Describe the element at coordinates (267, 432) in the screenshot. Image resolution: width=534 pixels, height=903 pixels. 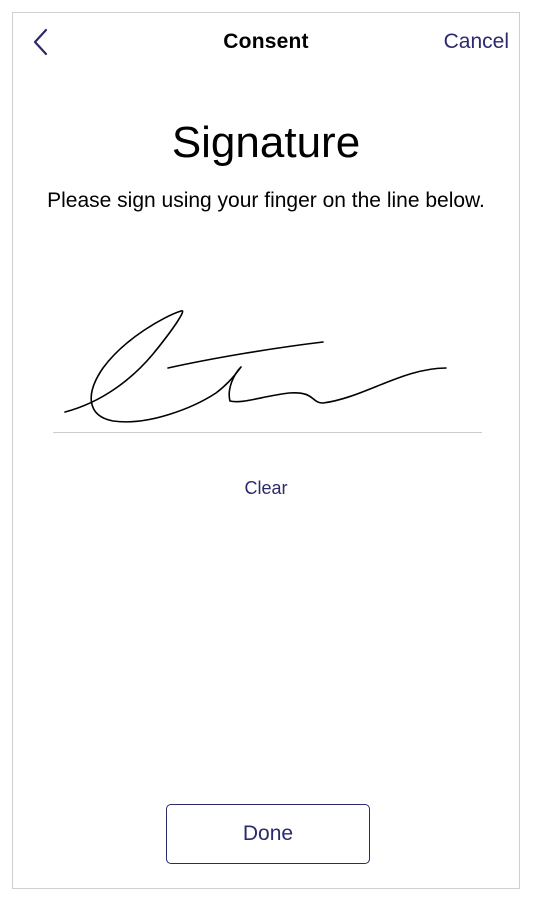
I see `signature-baseline` at that location.